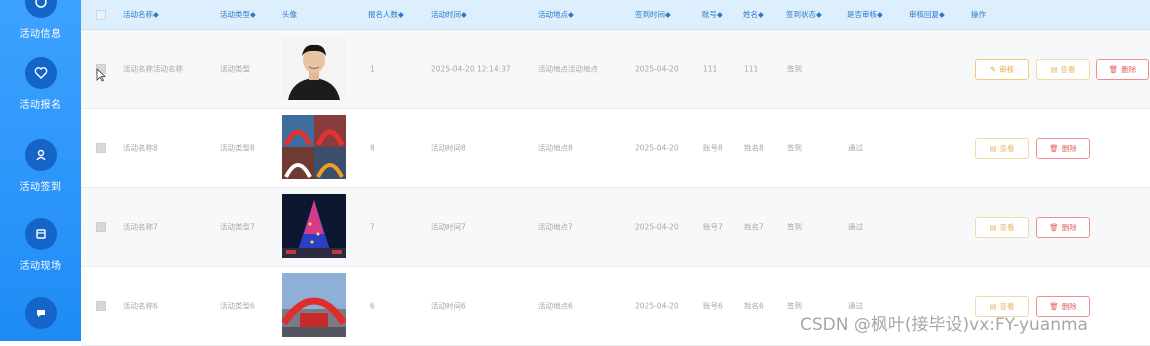  I want to click on header-checkin-time: 签到时间◆, so click(653, 14).